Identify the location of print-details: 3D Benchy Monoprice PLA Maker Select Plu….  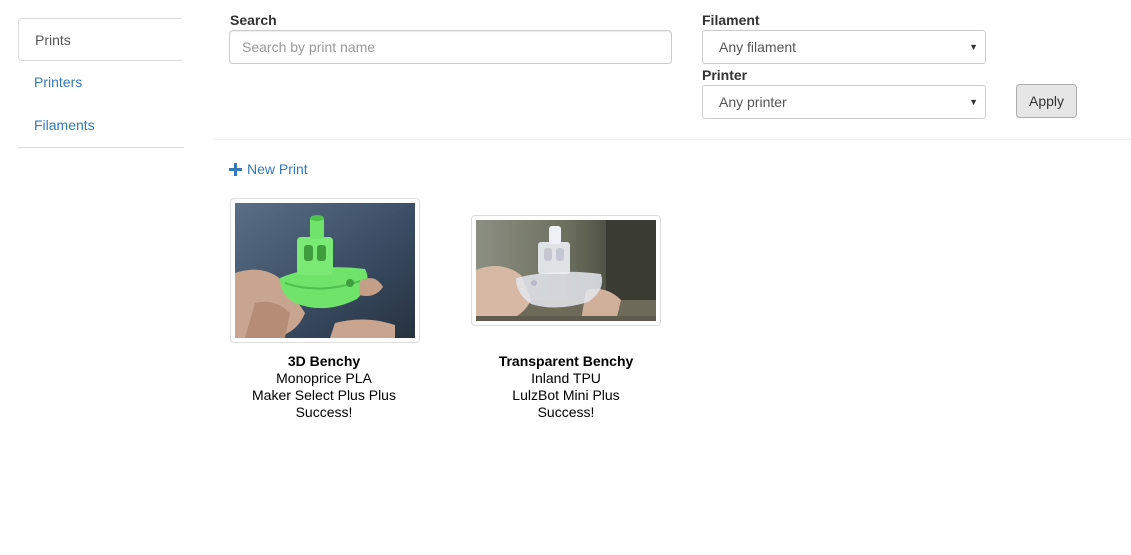
(324, 387).